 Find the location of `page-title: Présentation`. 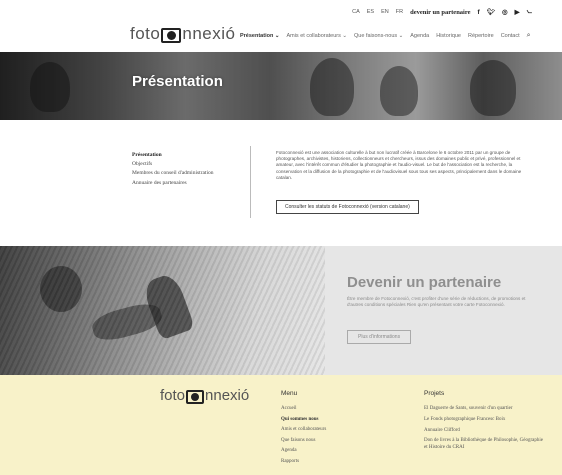

page-title: Présentation is located at coordinates (177, 81).